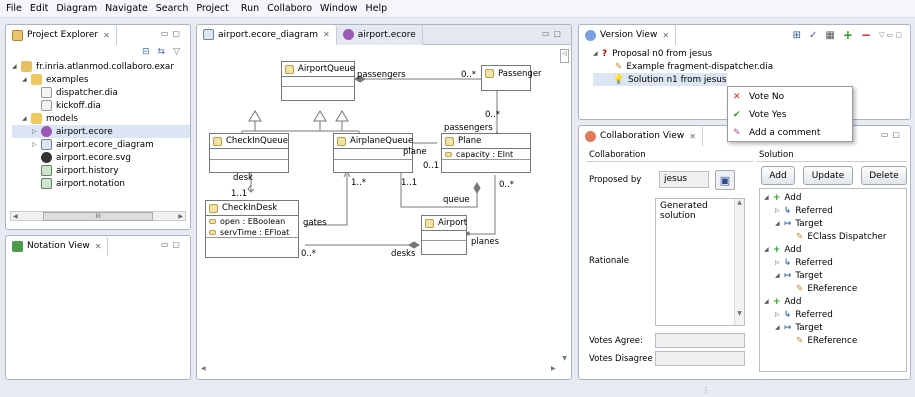 This screenshot has width=915, height=397. I want to click on solution-node: 💡 Solution n1 from jesus, so click(660, 79).